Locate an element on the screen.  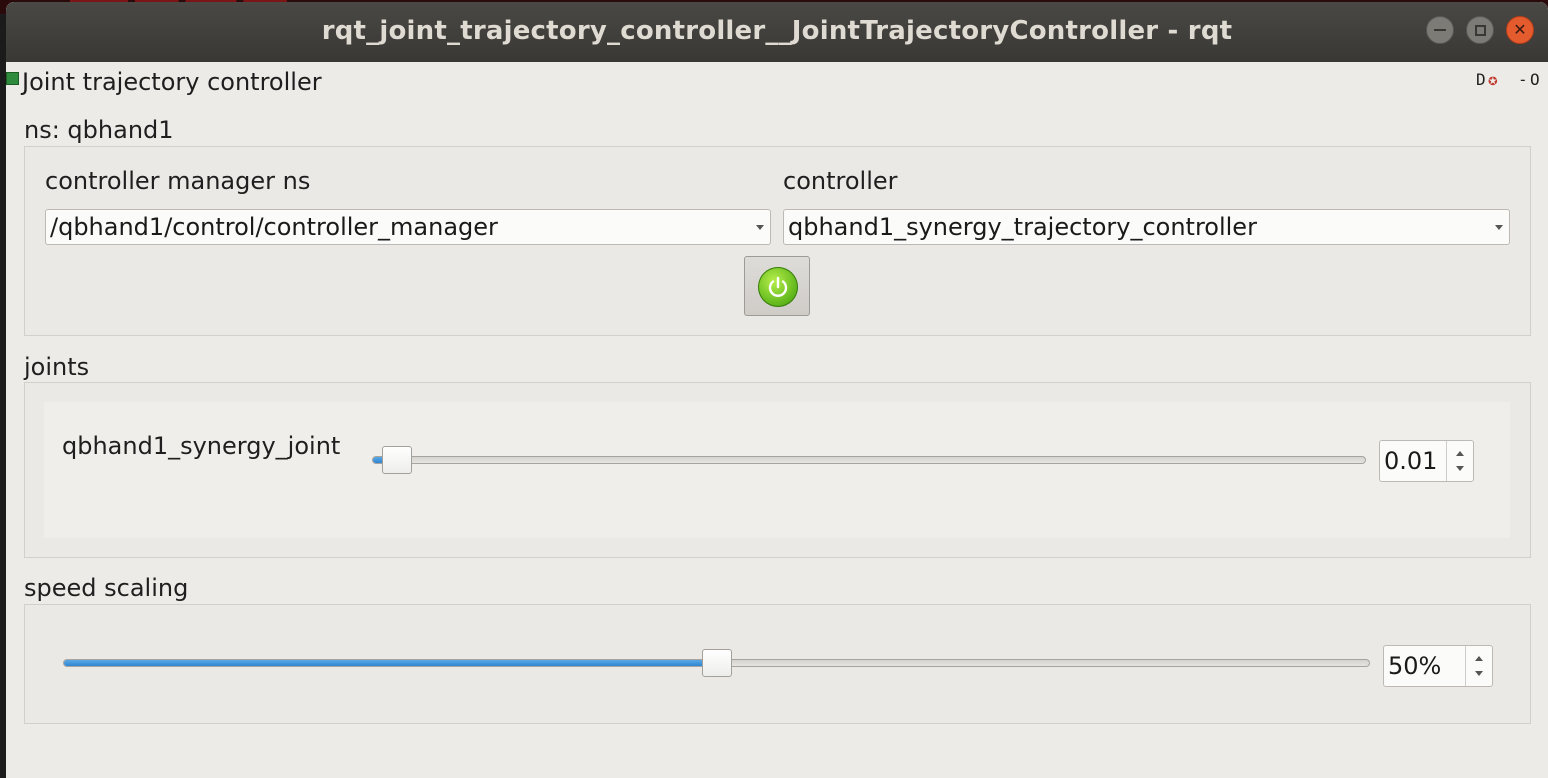
joint-slider-handle is located at coordinates (396, 460).